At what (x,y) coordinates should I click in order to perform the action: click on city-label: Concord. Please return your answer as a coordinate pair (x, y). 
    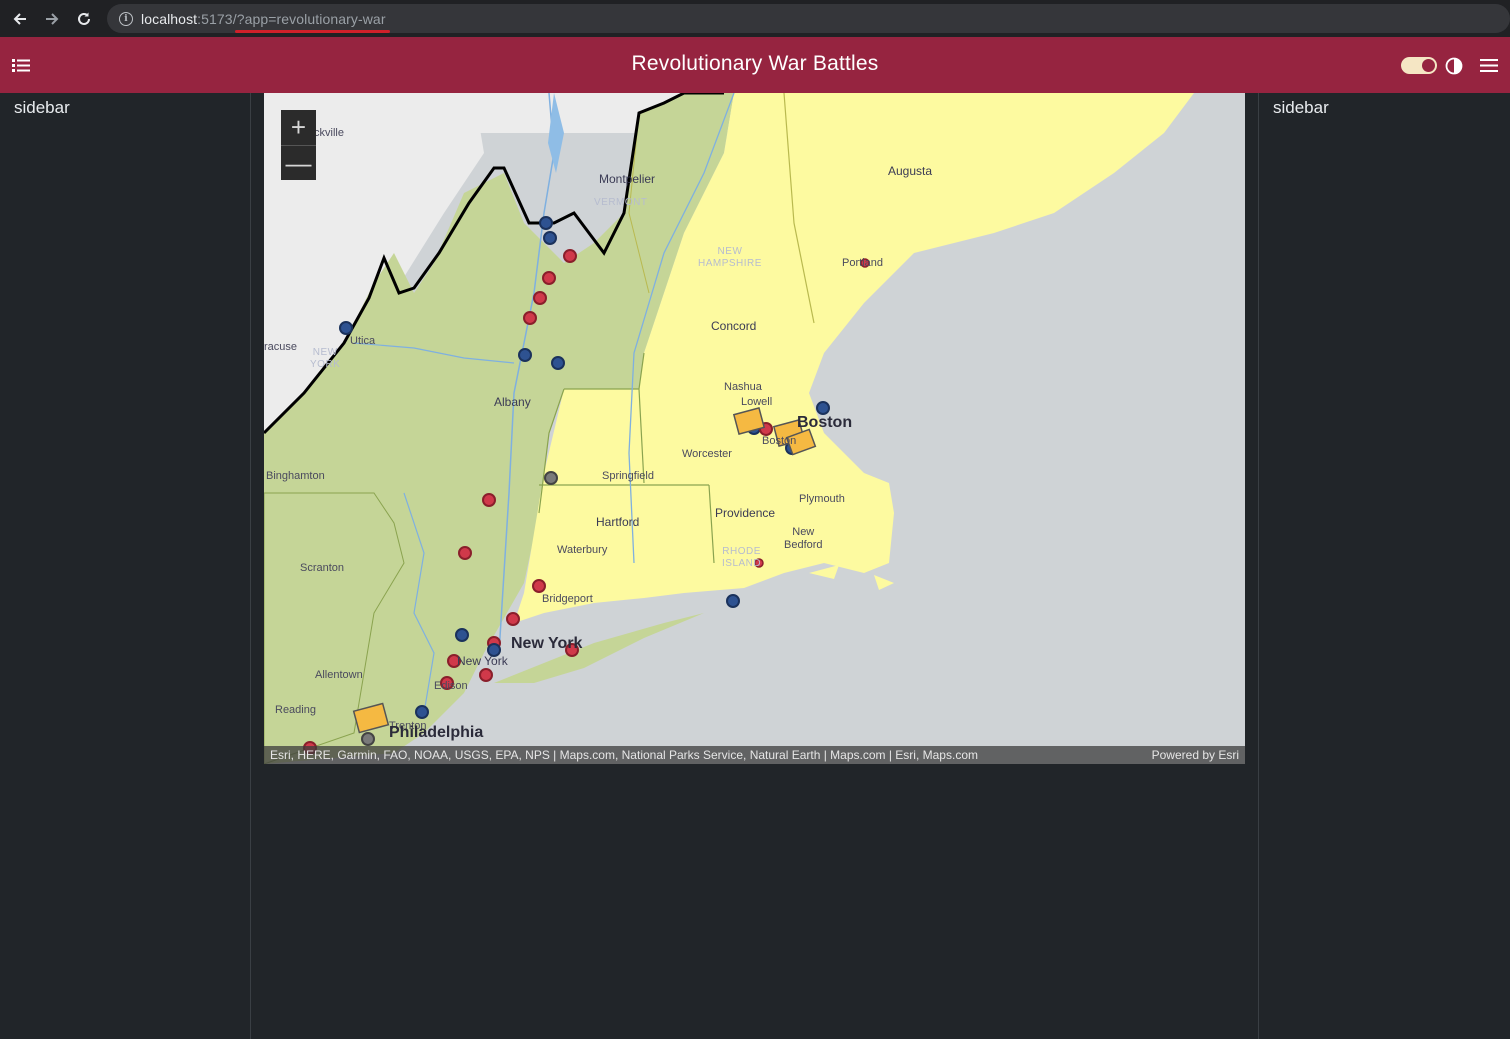
    Looking at the image, I should click on (734, 326).